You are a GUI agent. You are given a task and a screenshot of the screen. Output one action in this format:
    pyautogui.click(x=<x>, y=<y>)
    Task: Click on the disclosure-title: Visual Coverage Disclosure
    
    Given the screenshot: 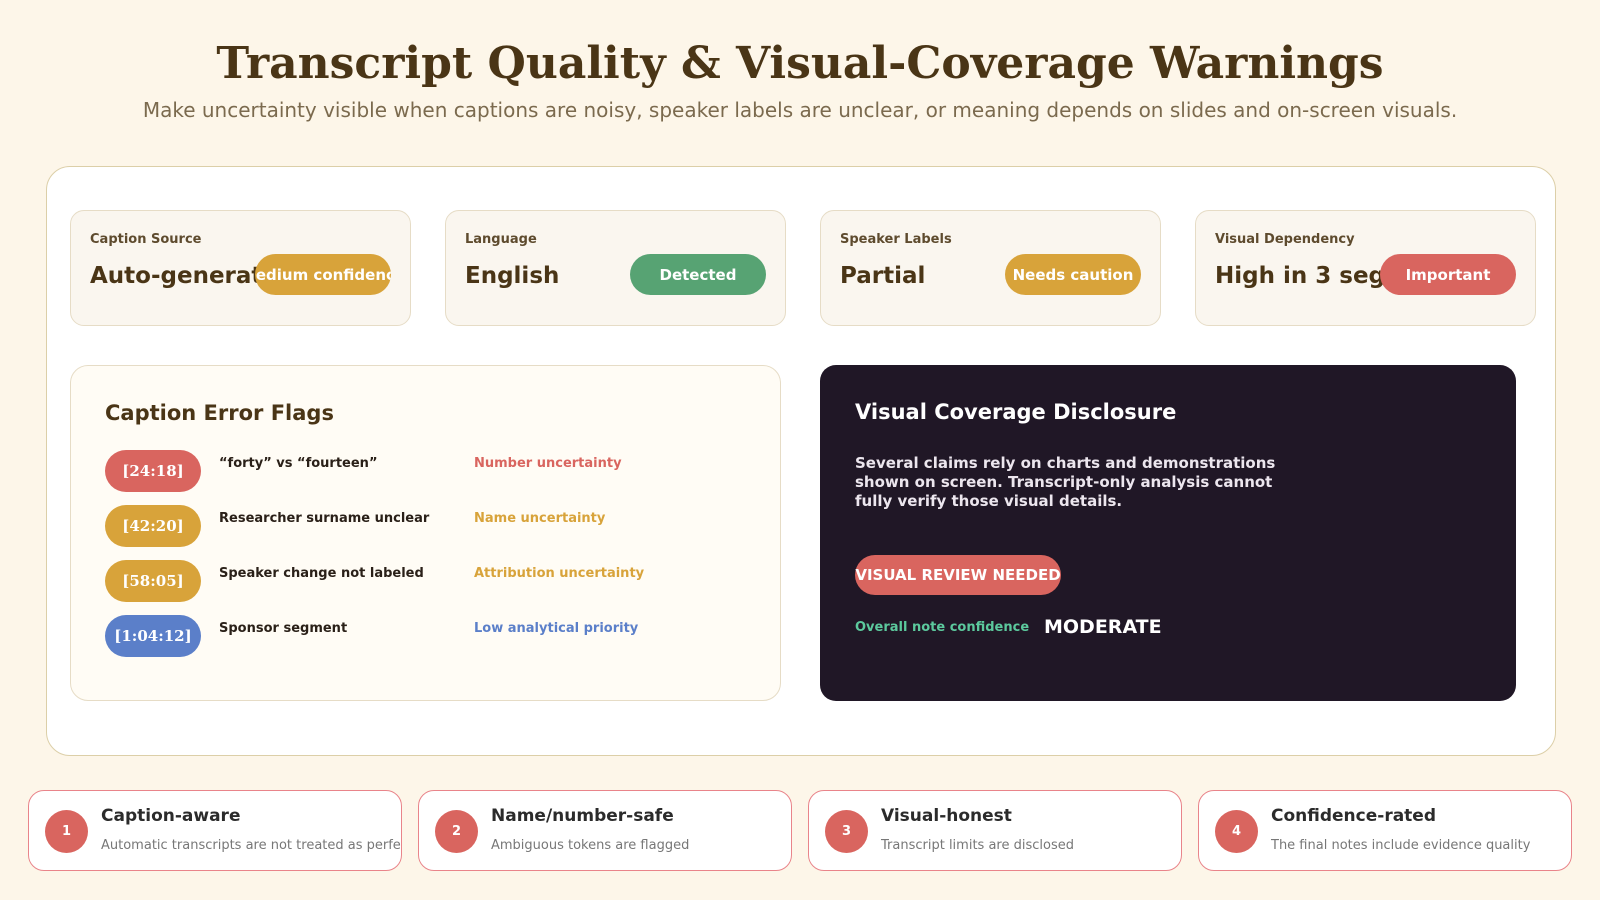 What is the action you would take?
    pyautogui.click(x=1016, y=412)
    